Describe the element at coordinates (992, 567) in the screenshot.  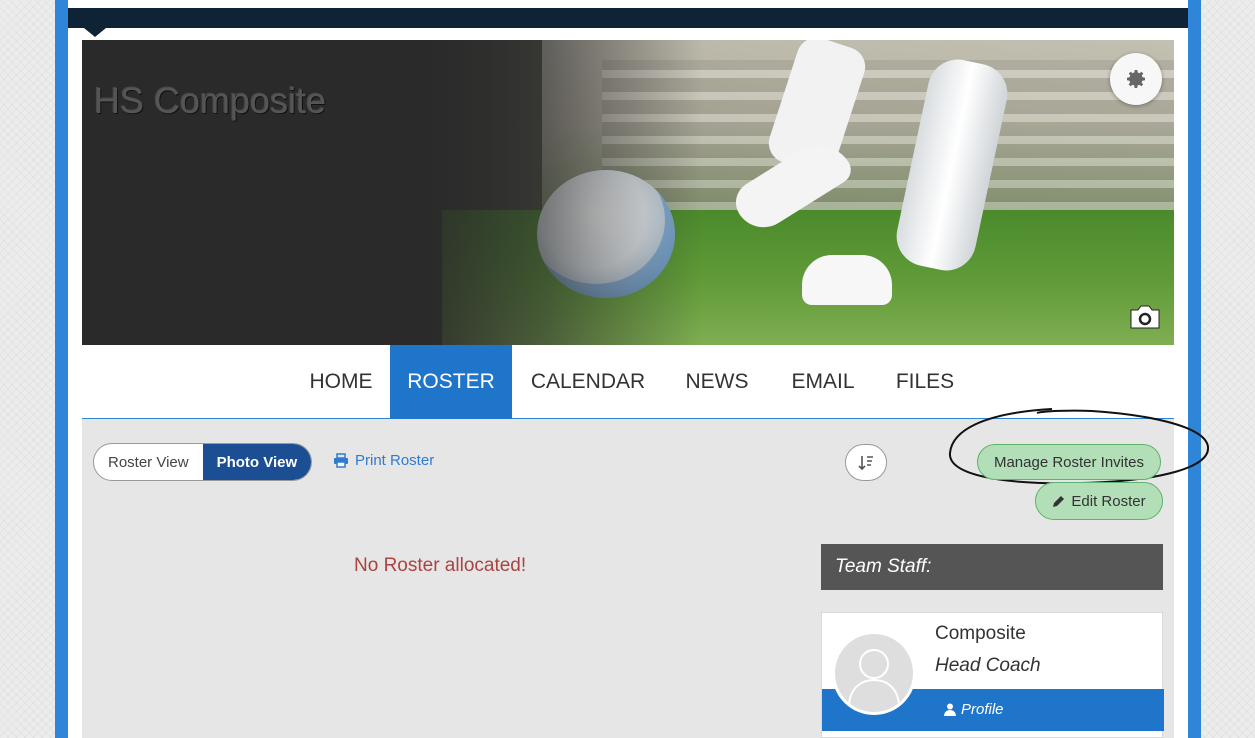
I see `team-staff-header: Team Staff:` at that location.